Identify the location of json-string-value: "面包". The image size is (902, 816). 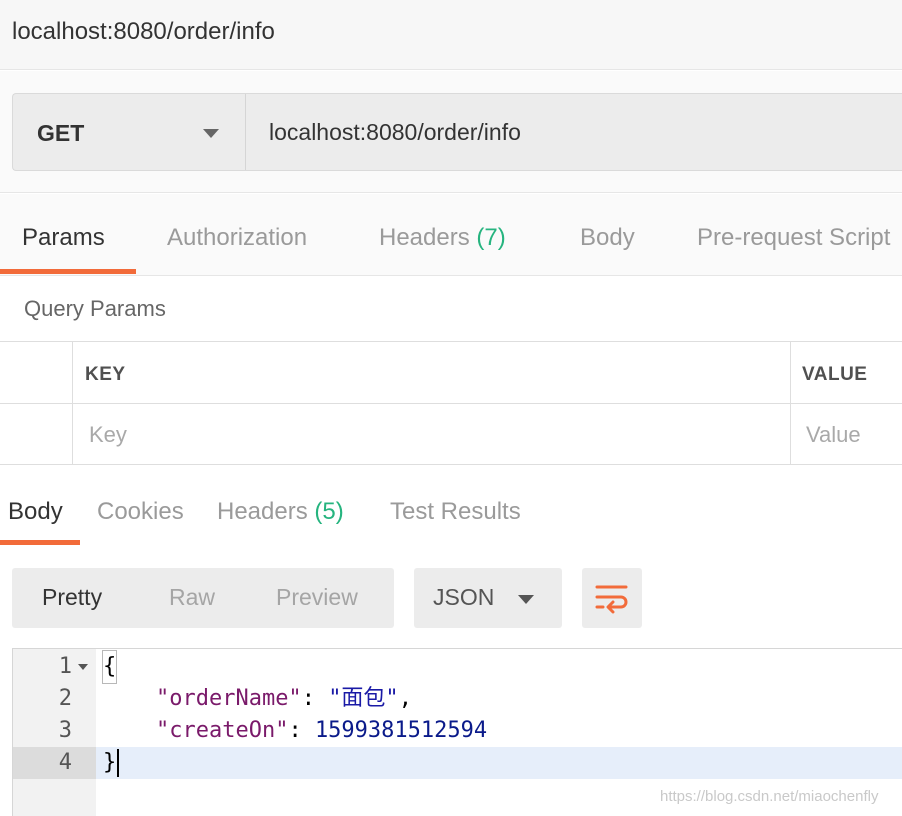
(363, 698).